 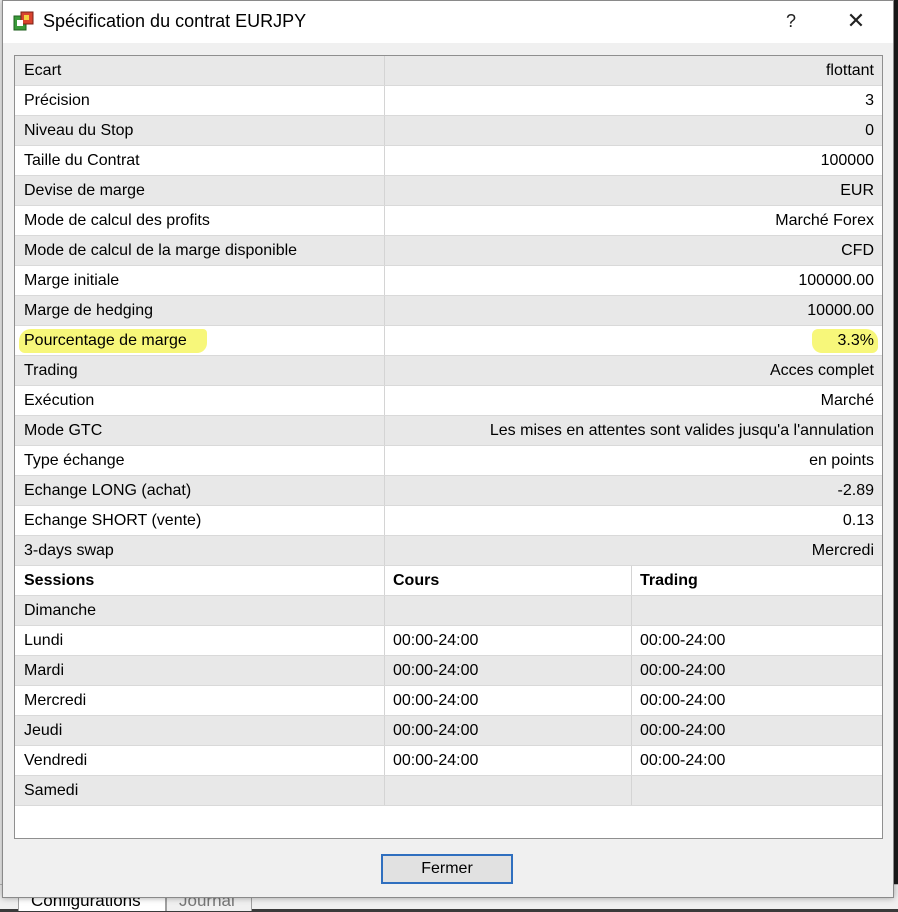 What do you see at coordinates (448, 161) in the screenshot?
I see `table-row: Taille du Contrat 100000` at bounding box center [448, 161].